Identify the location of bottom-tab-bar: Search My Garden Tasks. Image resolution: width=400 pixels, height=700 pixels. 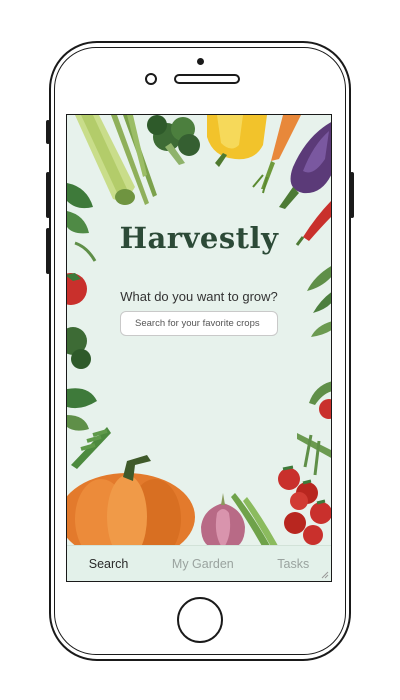
(199, 563).